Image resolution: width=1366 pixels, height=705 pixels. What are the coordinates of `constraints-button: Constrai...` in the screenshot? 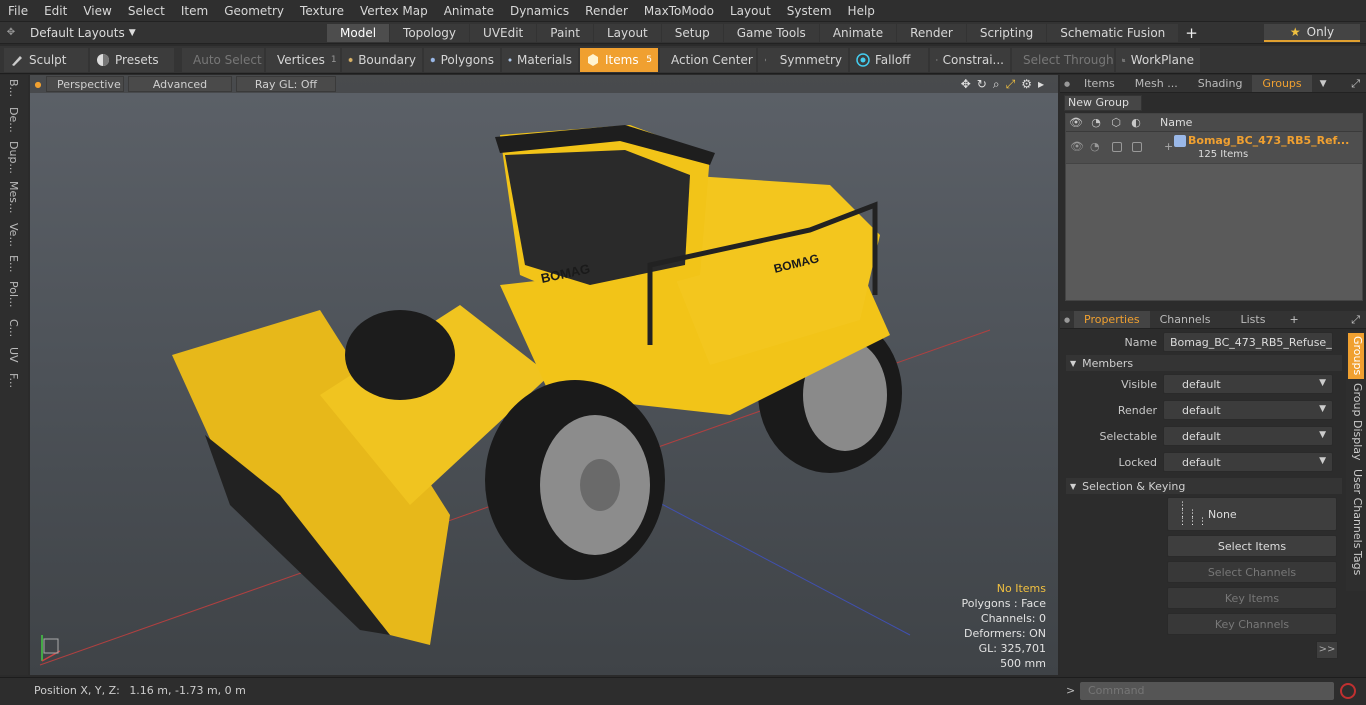 It's located at (970, 59).